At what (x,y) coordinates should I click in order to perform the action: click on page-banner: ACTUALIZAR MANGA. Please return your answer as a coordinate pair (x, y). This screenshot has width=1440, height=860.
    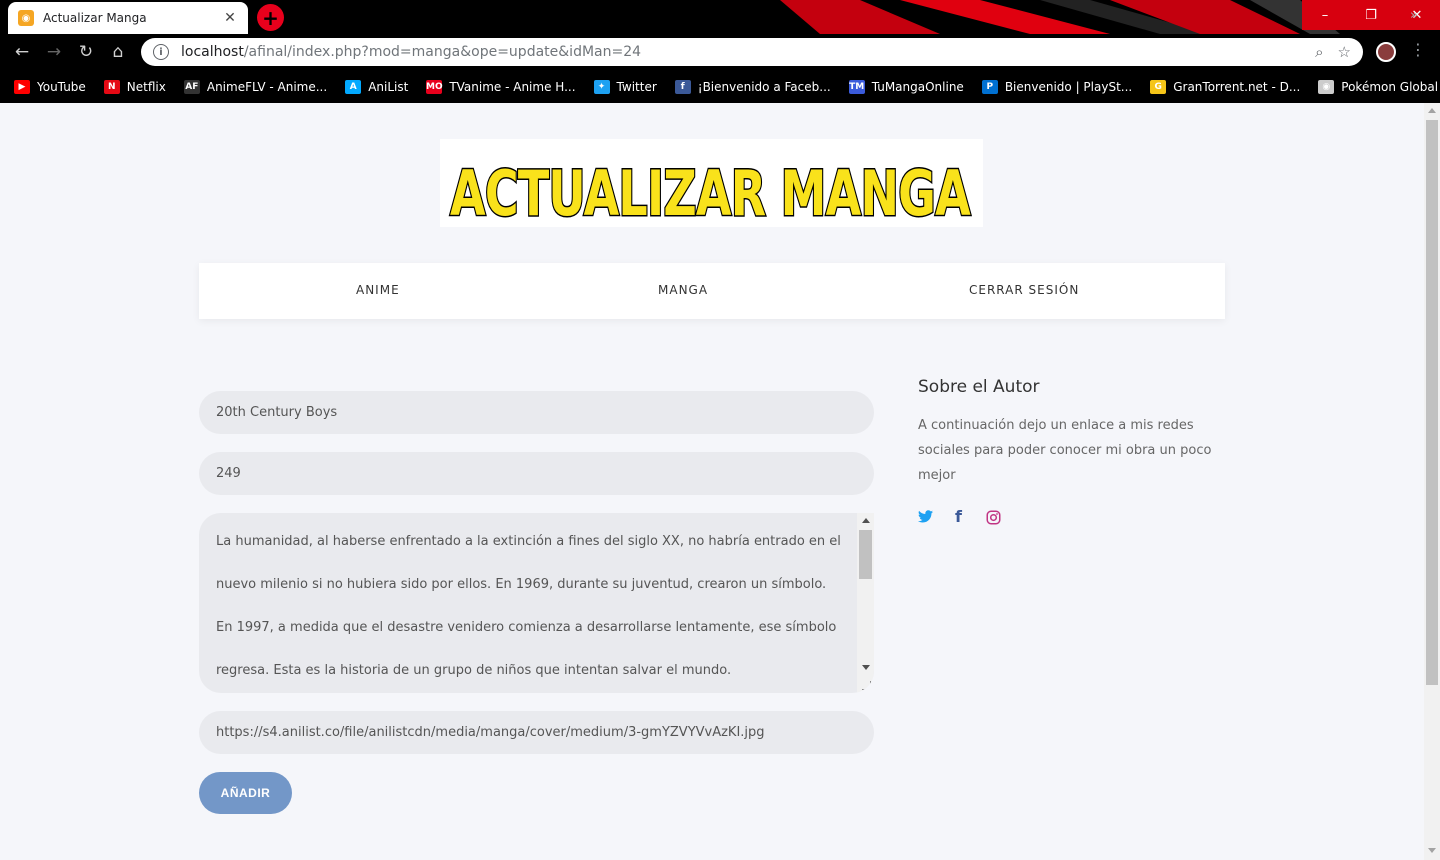
    Looking at the image, I should click on (711, 183).